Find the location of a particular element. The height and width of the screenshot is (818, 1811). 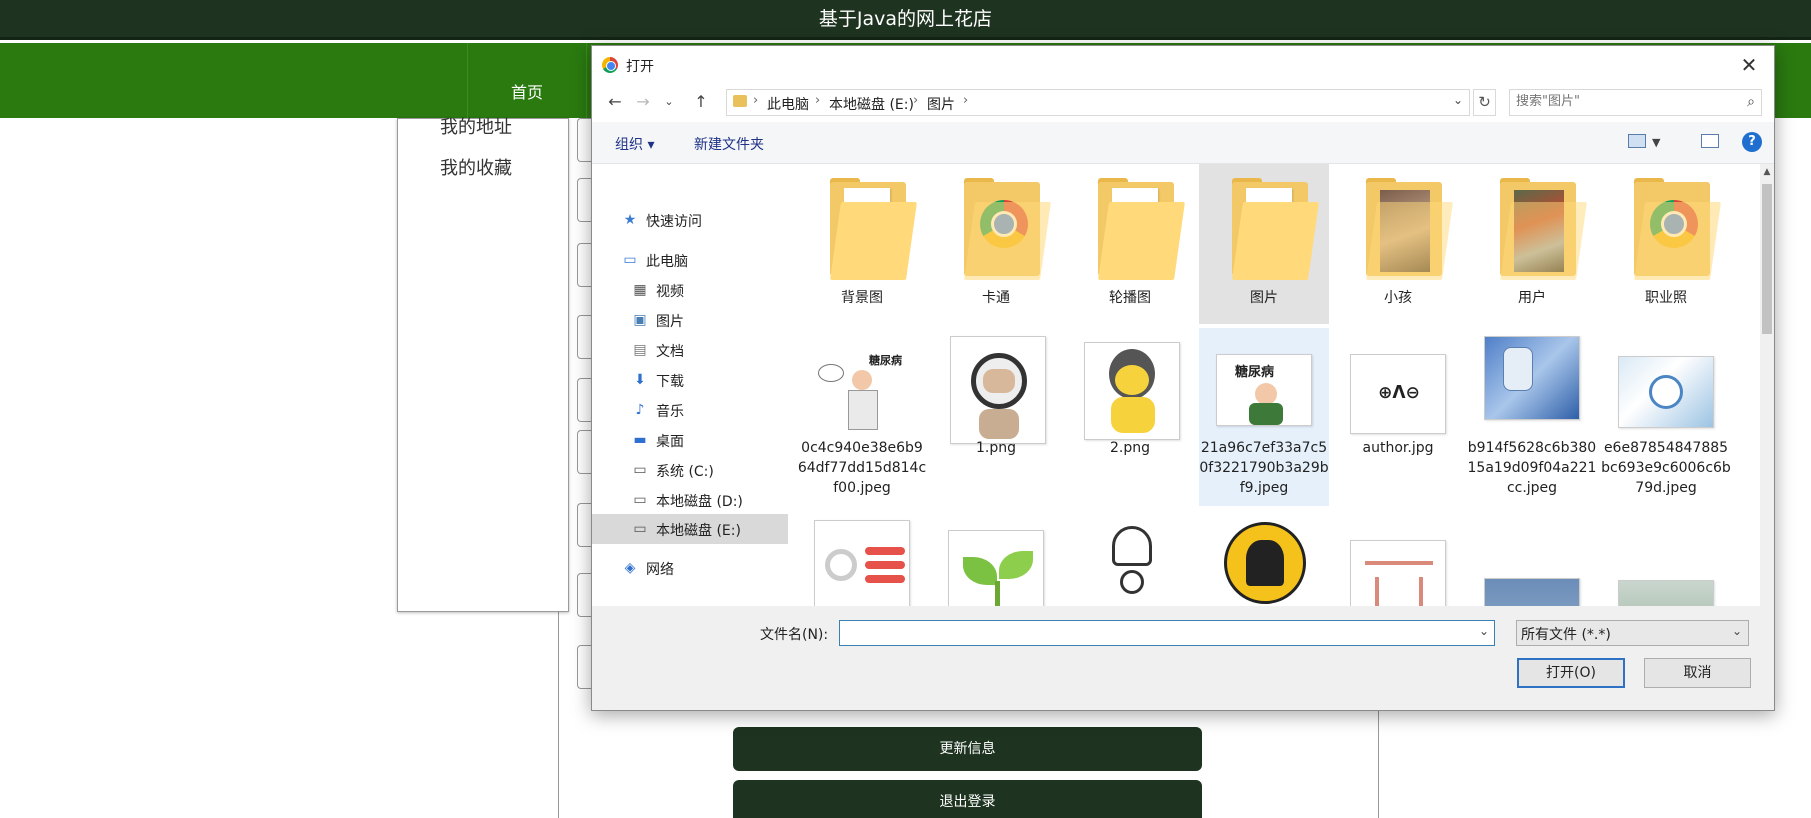

drive-e-icon: ▭ is located at coordinates (640, 529).